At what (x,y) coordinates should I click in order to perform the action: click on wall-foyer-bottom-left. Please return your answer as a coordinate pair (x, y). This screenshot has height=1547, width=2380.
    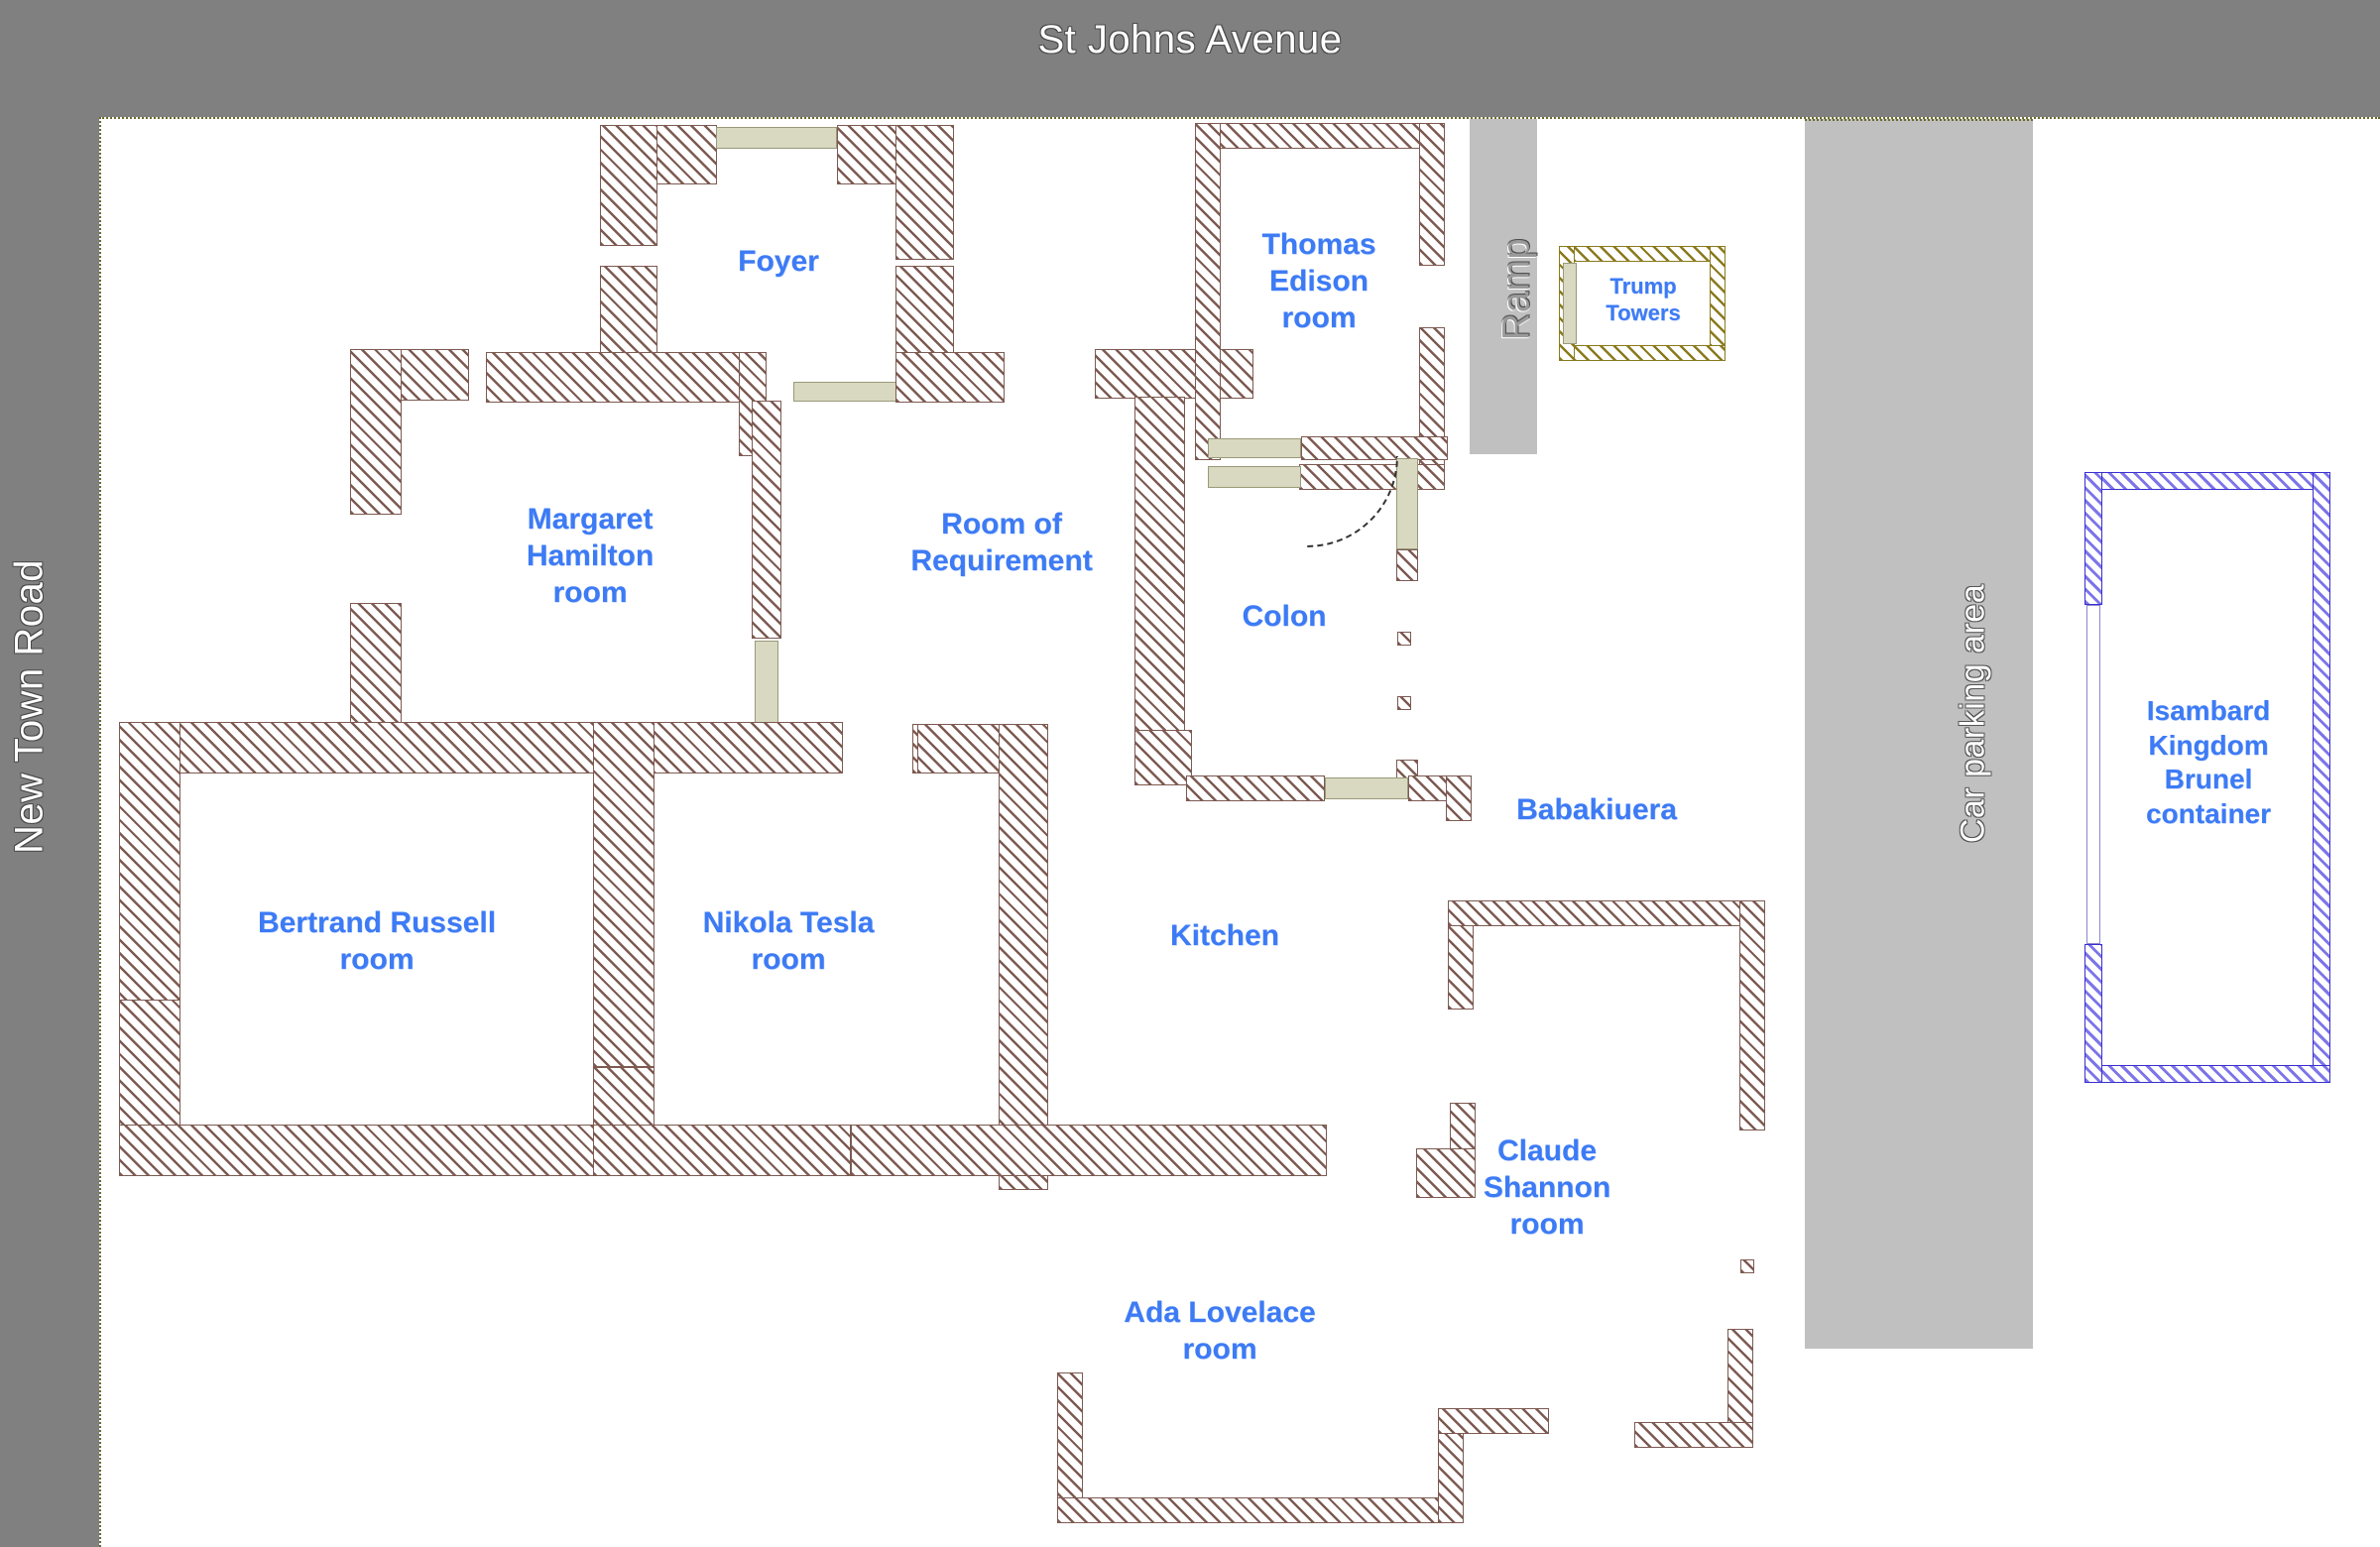
    Looking at the image, I should click on (626, 377).